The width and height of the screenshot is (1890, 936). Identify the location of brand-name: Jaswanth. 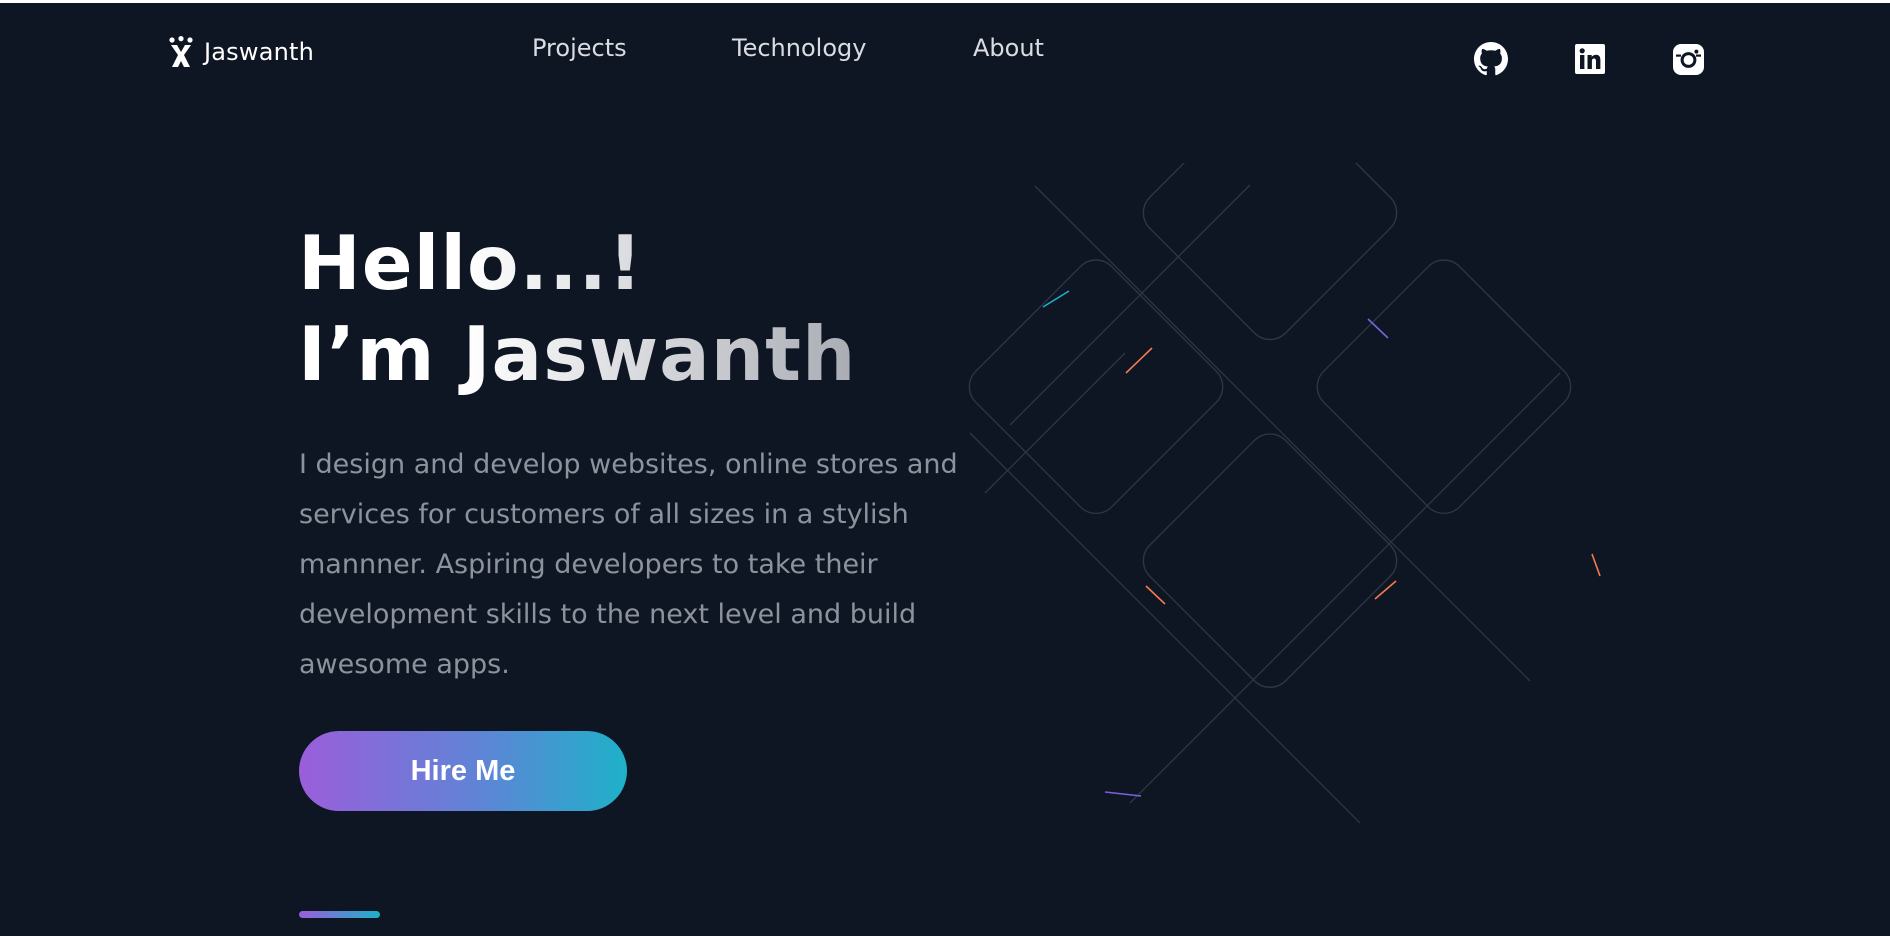
(259, 52).